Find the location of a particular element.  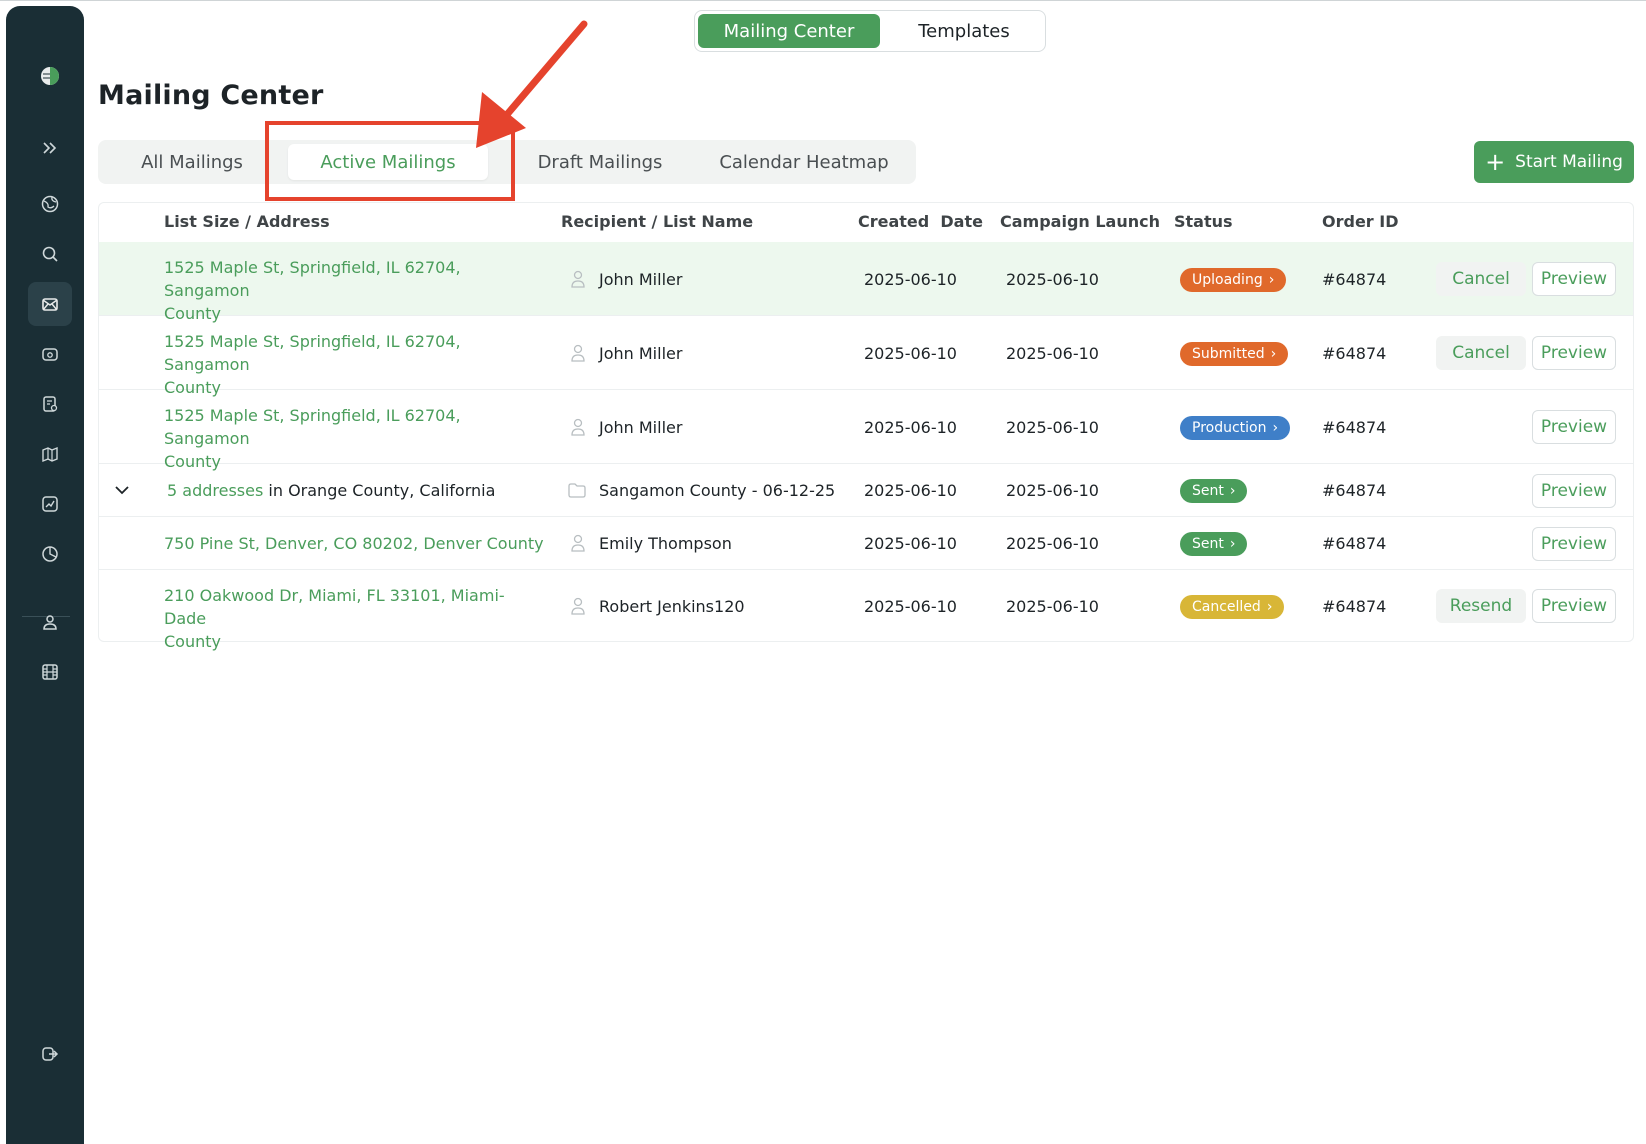

sidebar is located at coordinates (45, 575).